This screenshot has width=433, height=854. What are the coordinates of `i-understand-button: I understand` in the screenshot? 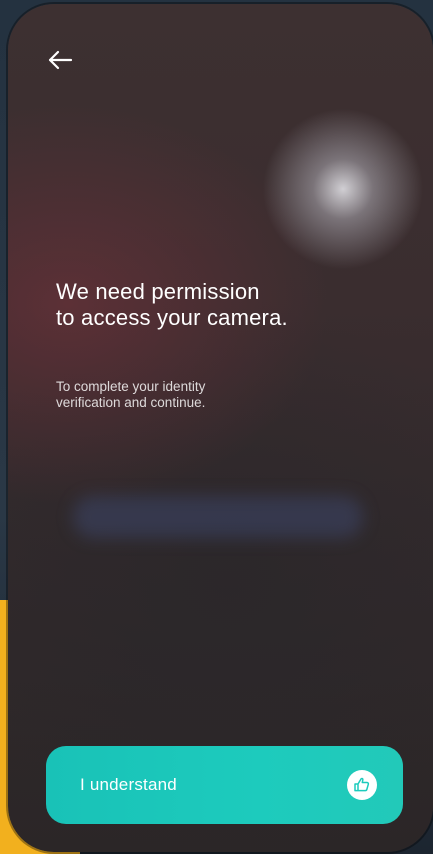 It's located at (224, 785).